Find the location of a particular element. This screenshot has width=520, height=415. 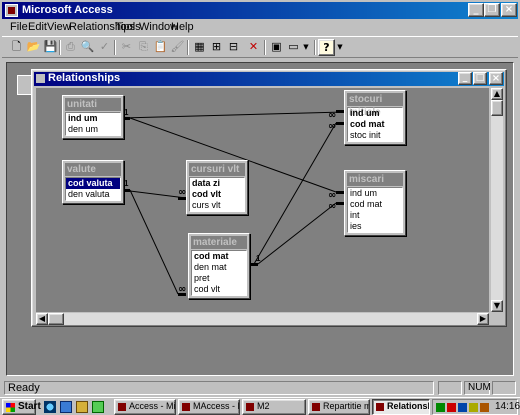

menu-edit: Edit is located at coordinates (37, 28).